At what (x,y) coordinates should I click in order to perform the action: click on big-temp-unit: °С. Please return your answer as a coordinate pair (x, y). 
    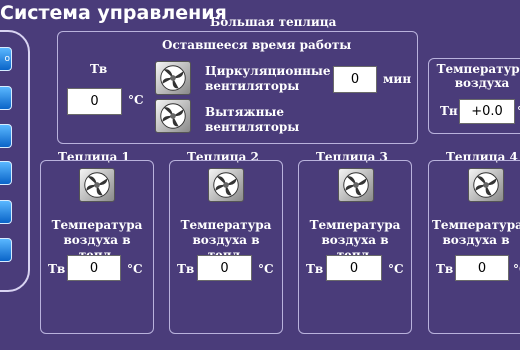
    Looking at the image, I should click on (136, 100).